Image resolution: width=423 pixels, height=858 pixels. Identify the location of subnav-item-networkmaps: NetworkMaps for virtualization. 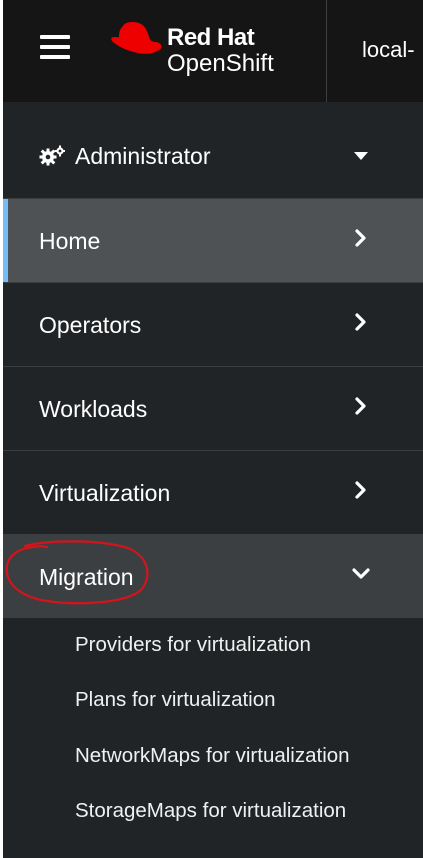
(212, 756).